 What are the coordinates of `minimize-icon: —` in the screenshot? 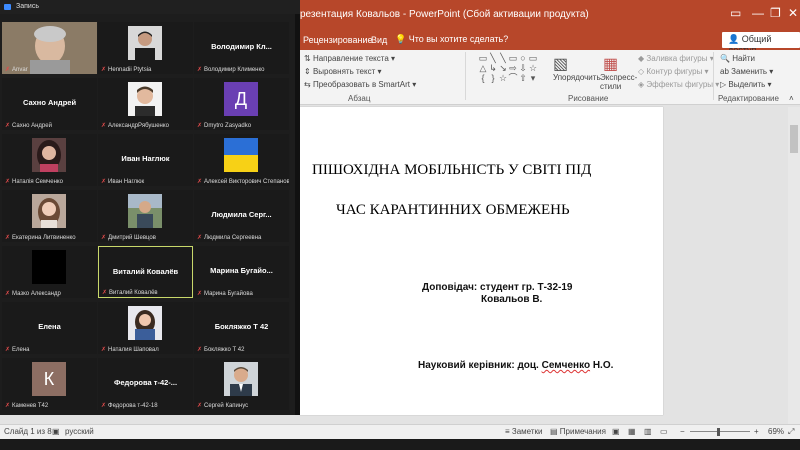 It's located at (758, 13).